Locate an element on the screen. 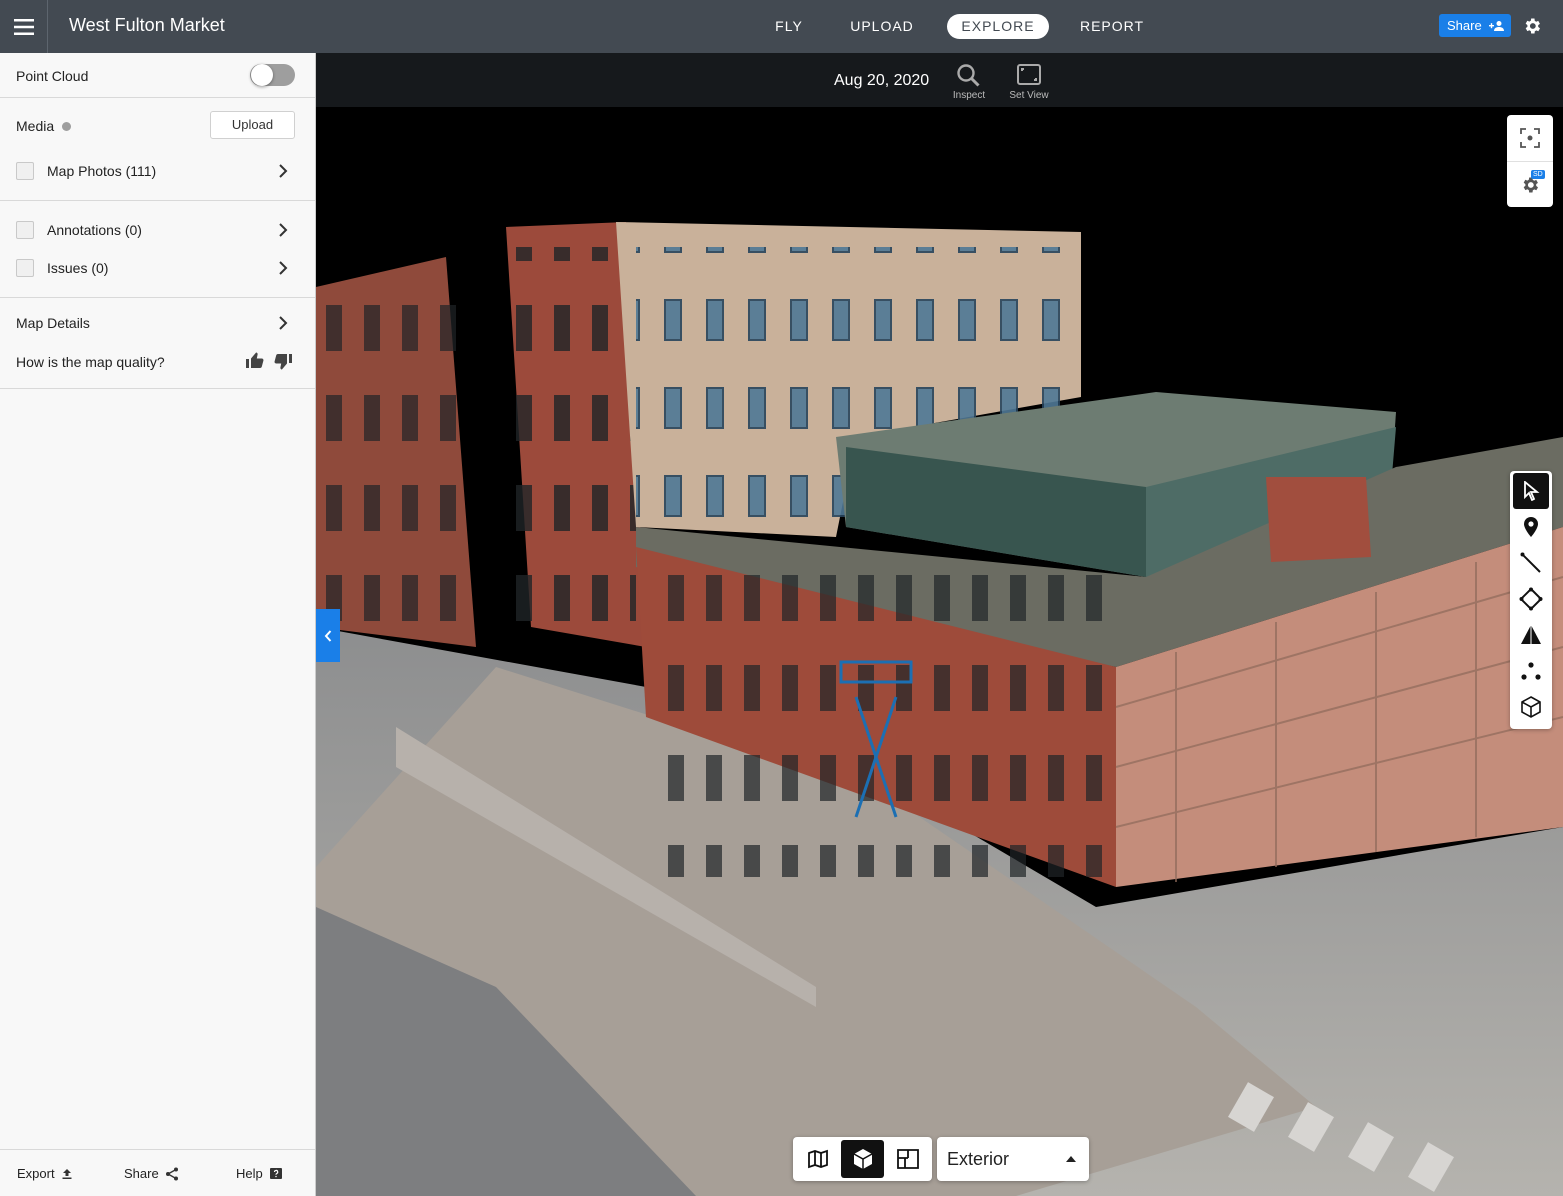  help-label: Help is located at coordinates (249, 1173).